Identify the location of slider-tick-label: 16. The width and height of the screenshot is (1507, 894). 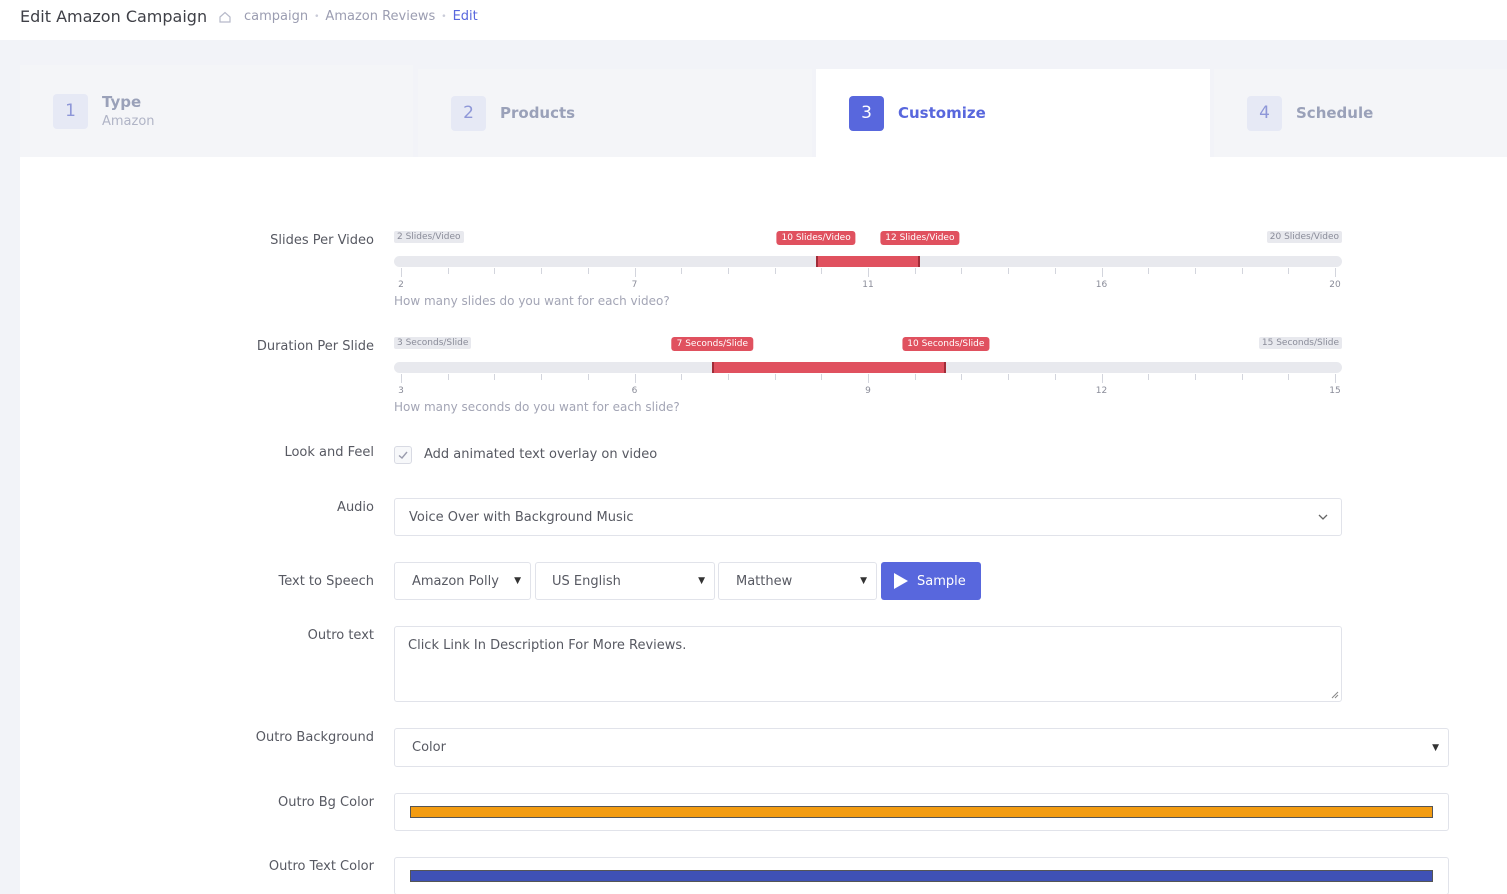
(1101, 285).